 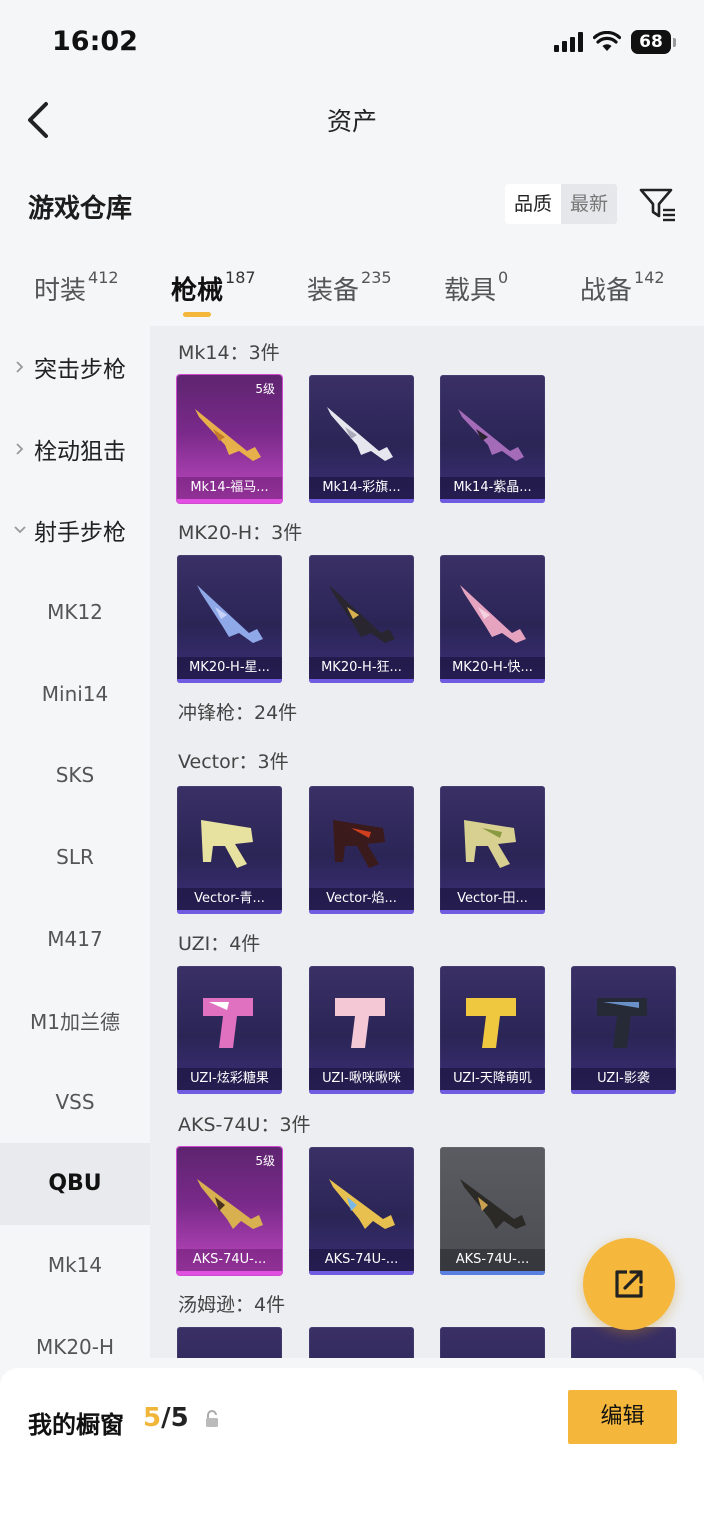 What do you see at coordinates (229, 1079) in the screenshot?
I see `weapon-name: UZI-炫彩糖果` at bounding box center [229, 1079].